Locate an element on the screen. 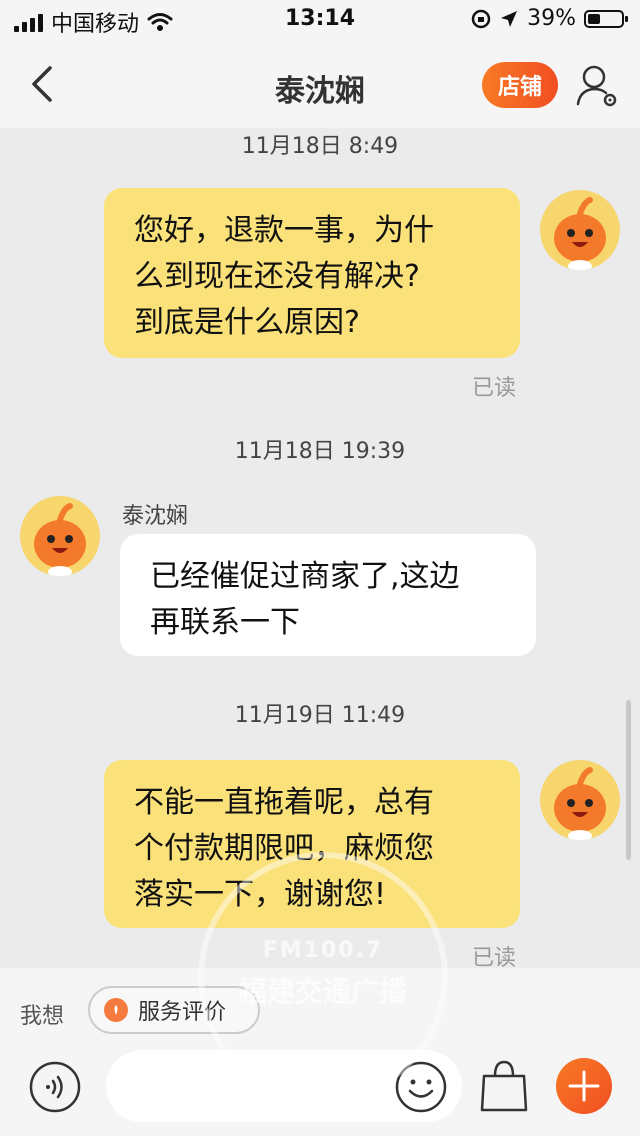 This screenshot has width=640, height=1136. message-line: 再联系一下 is located at coordinates (225, 622).